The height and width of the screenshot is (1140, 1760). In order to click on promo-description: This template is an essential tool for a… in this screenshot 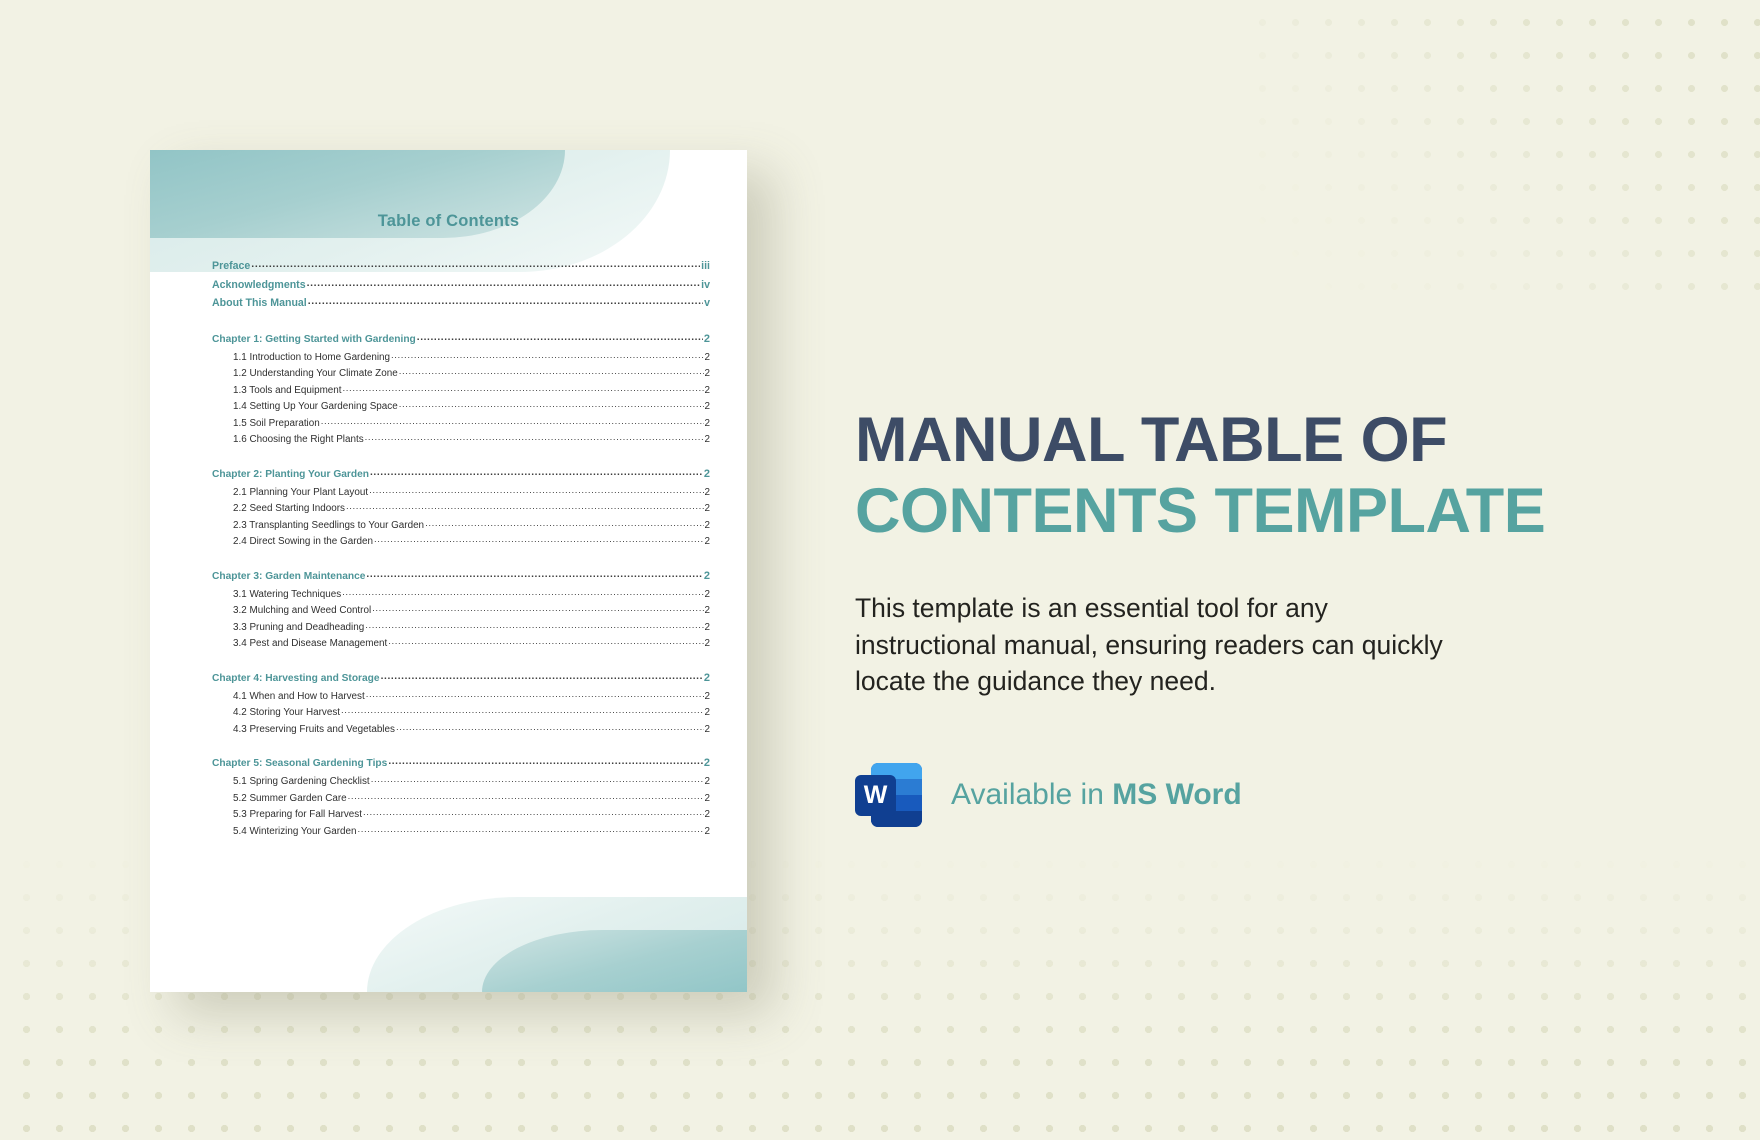, I will do `click(1149, 645)`.